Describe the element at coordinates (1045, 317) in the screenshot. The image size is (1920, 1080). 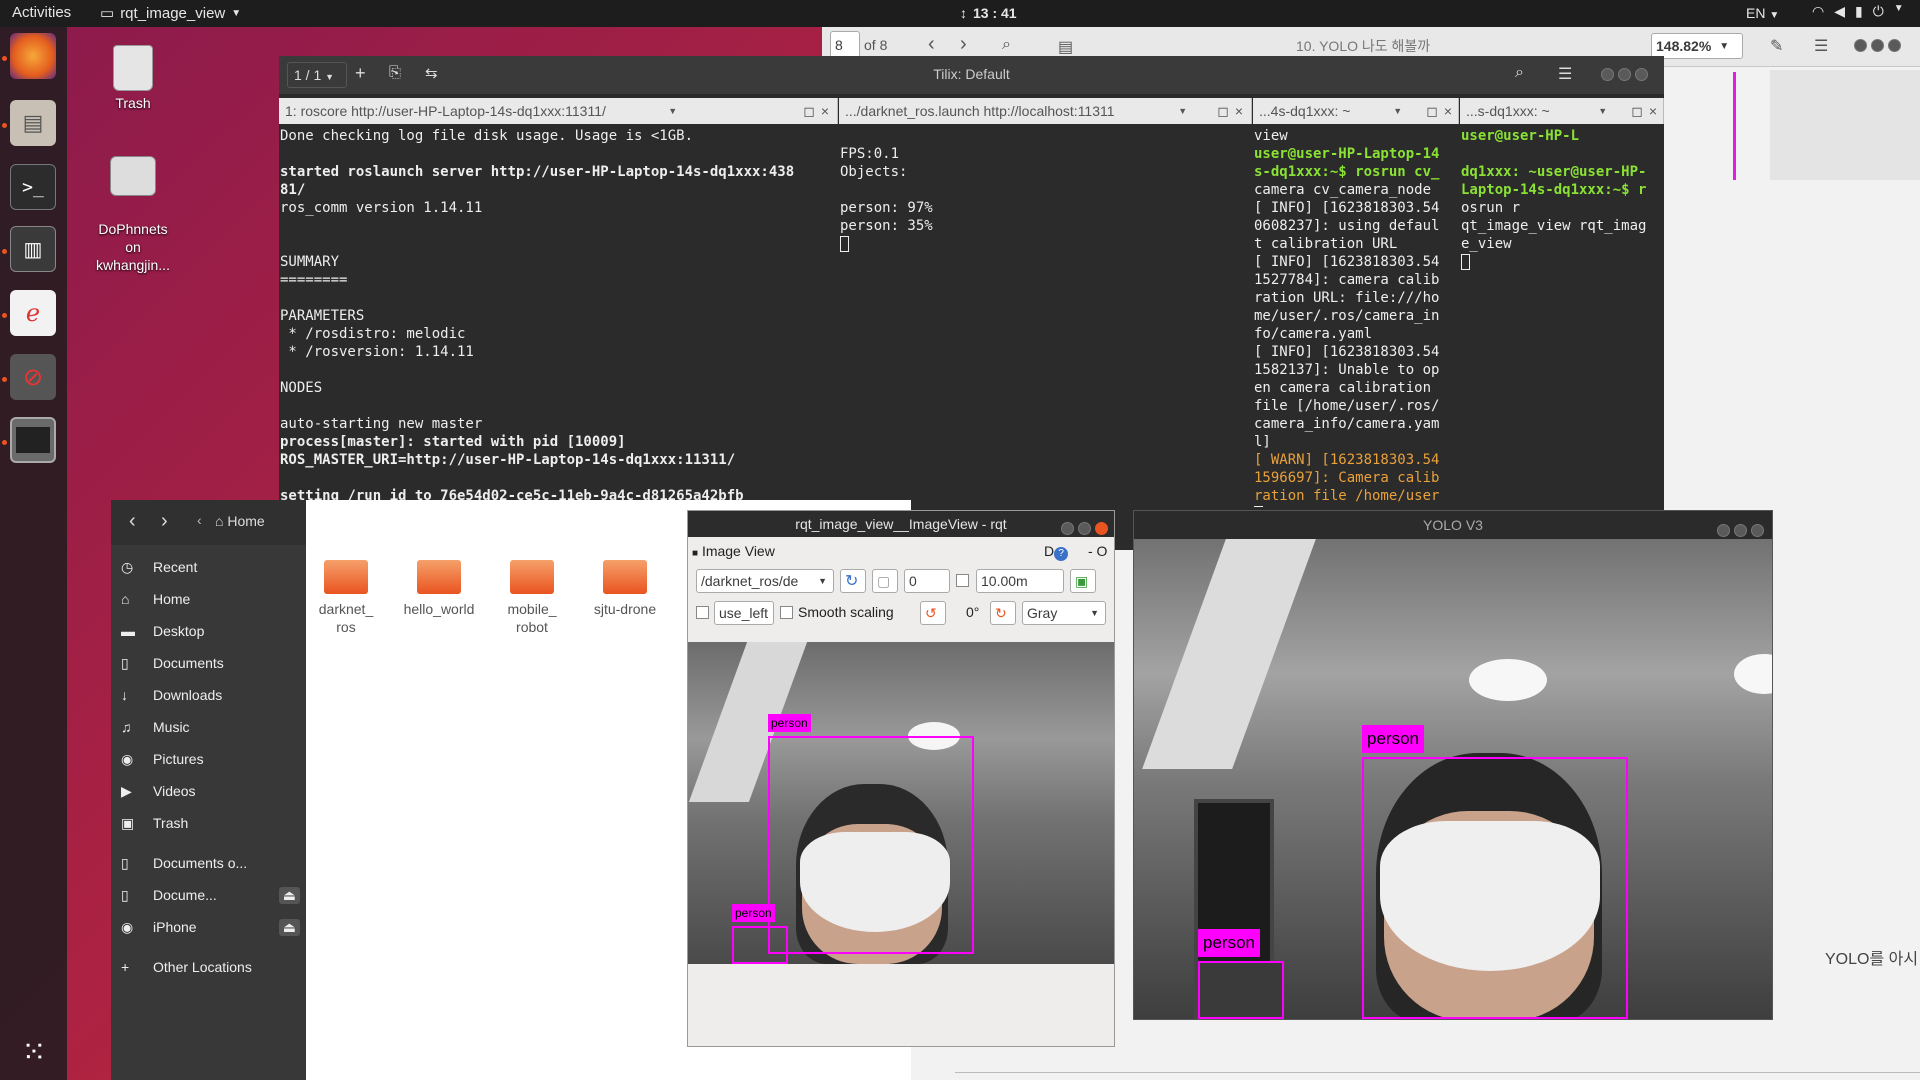
I see `terminal-pane-darknet: FPS:0.1 Objects: person: 97% person: 35%` at that location.